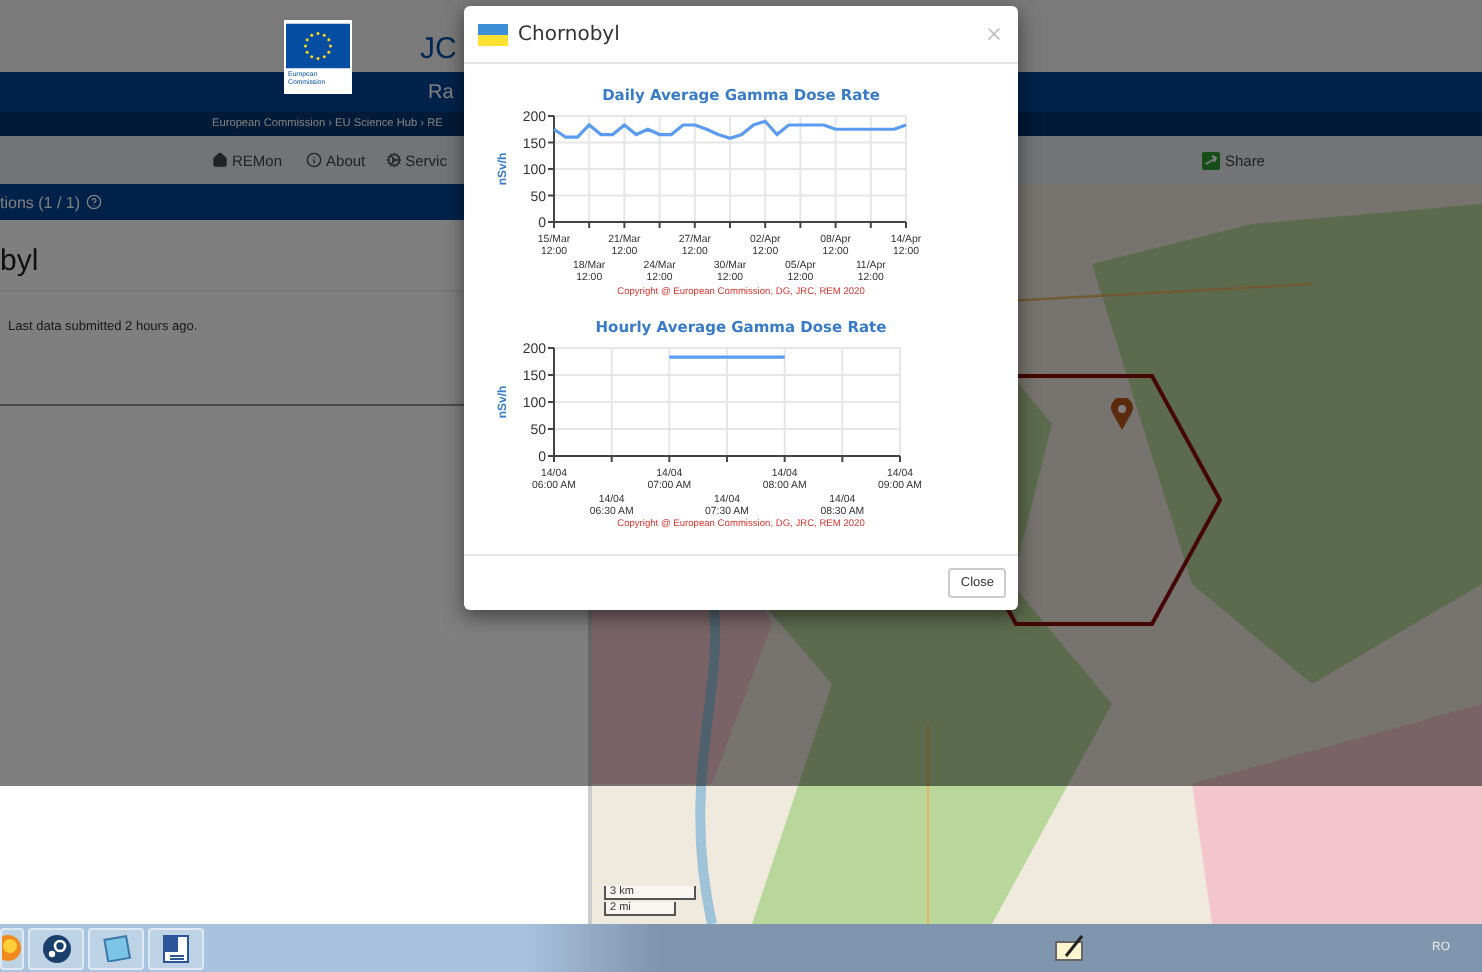 The image size is (1482, 972). I want to click on site-subtitle: Ra, so click(441, 92).